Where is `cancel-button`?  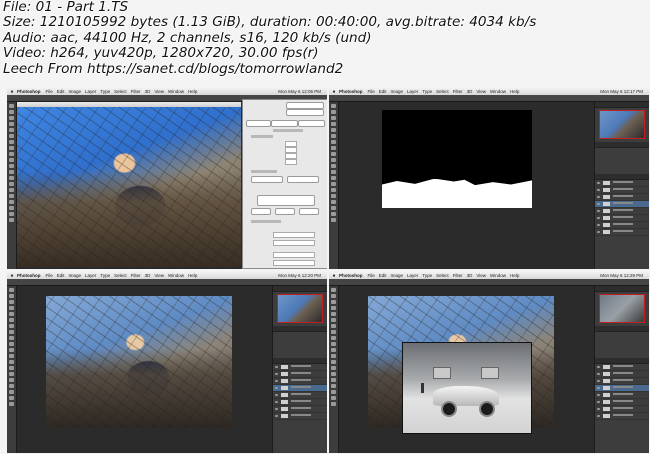 cancel-button is located at coordinates (305, 112).